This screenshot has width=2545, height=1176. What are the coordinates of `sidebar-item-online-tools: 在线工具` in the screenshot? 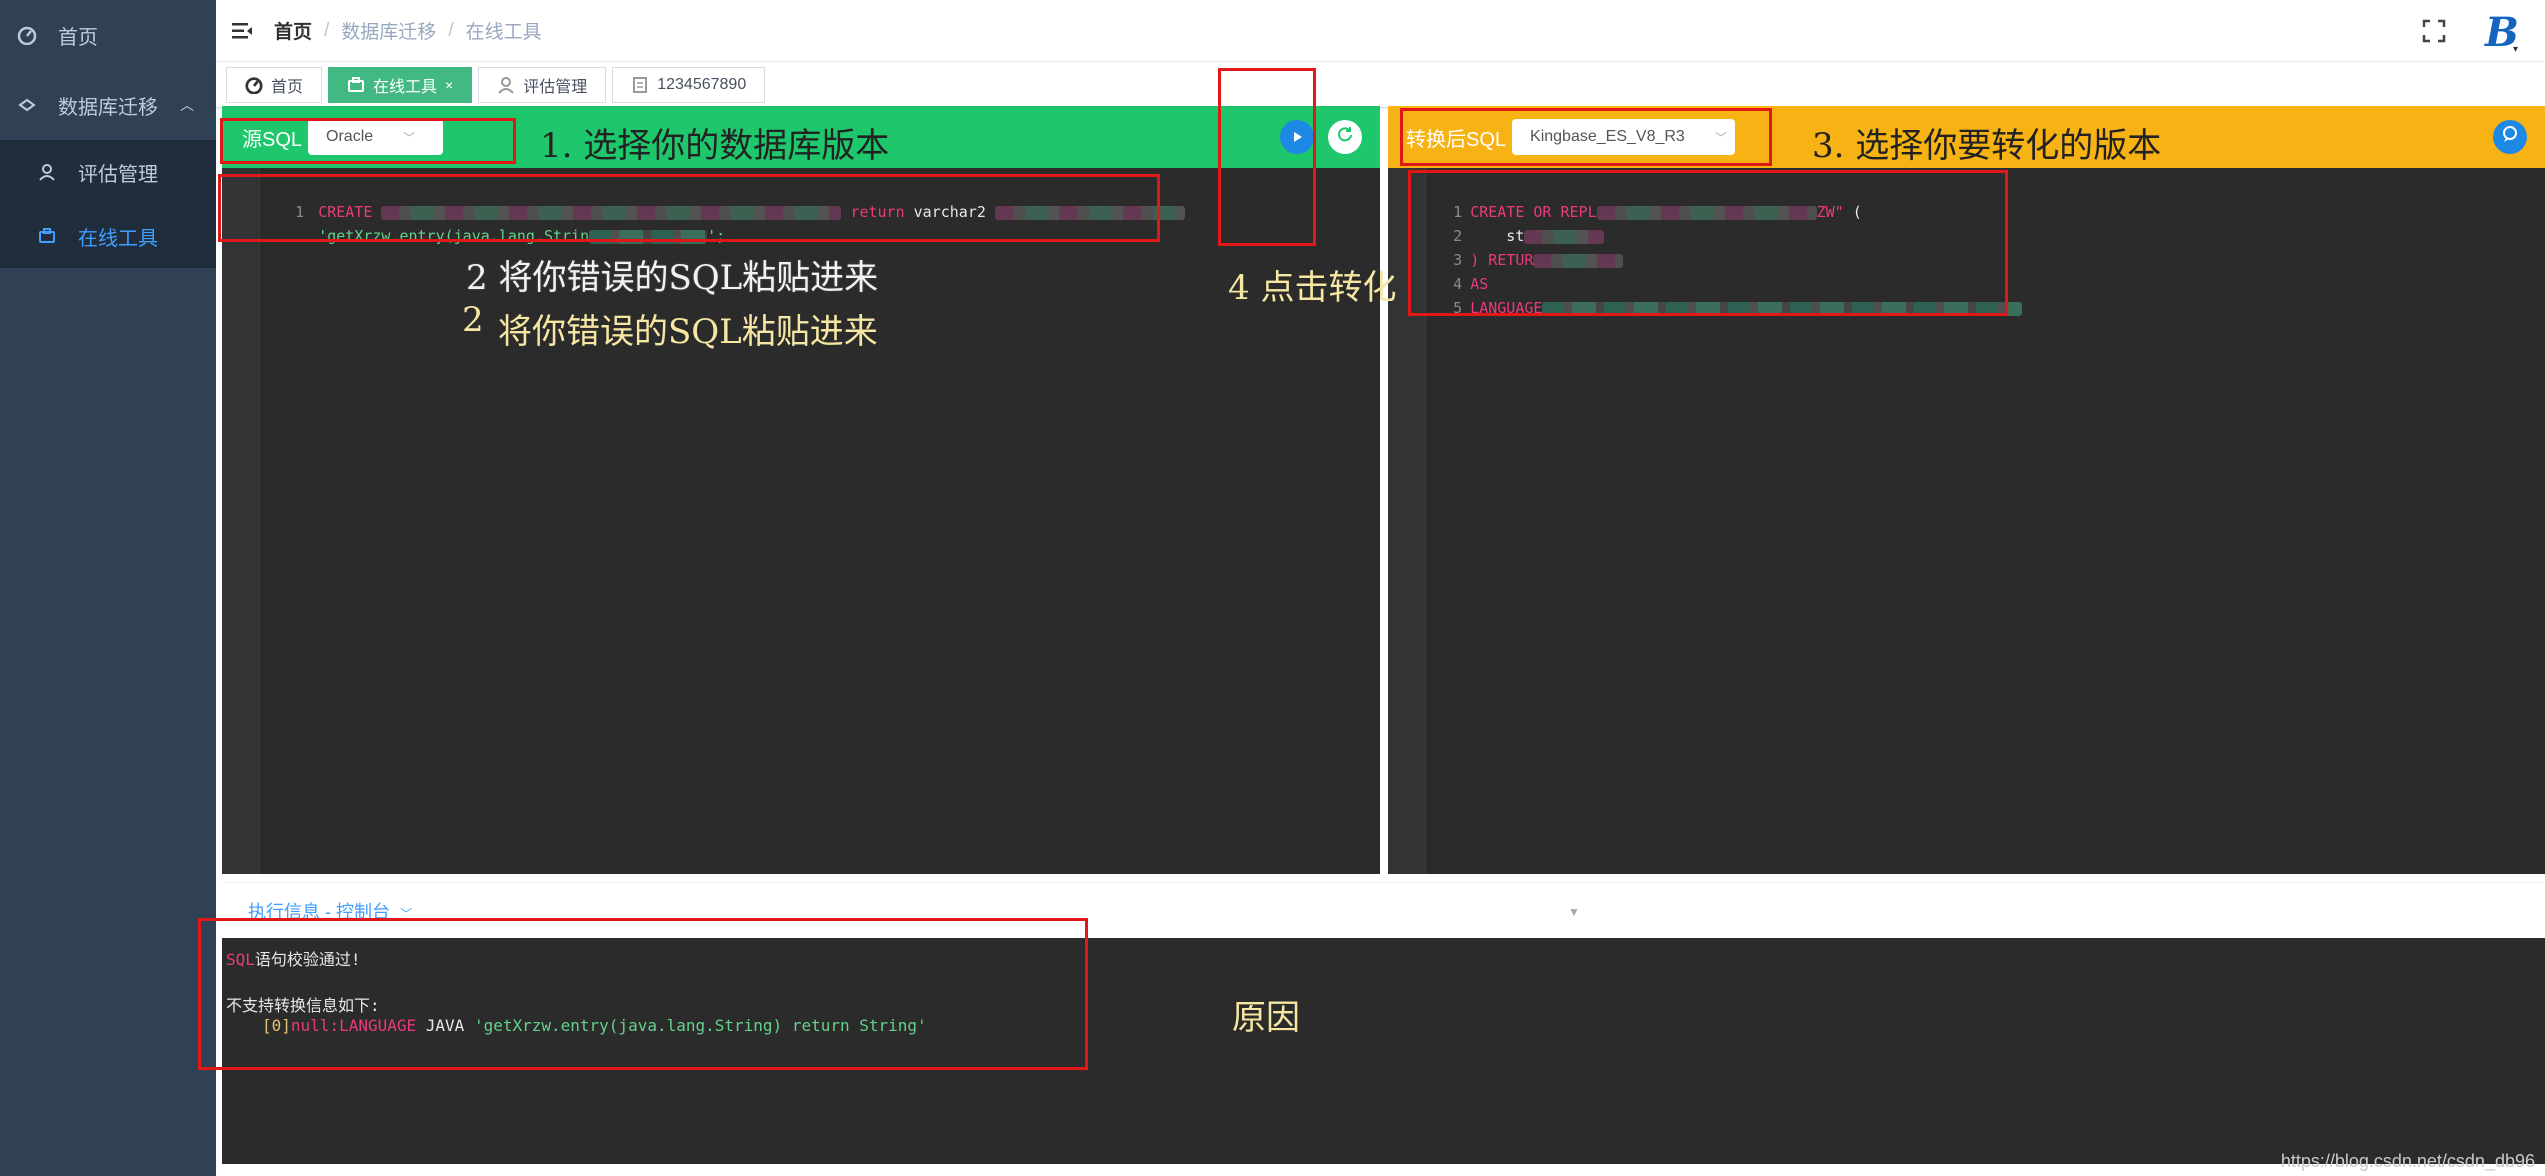 It's located at (108, 236).